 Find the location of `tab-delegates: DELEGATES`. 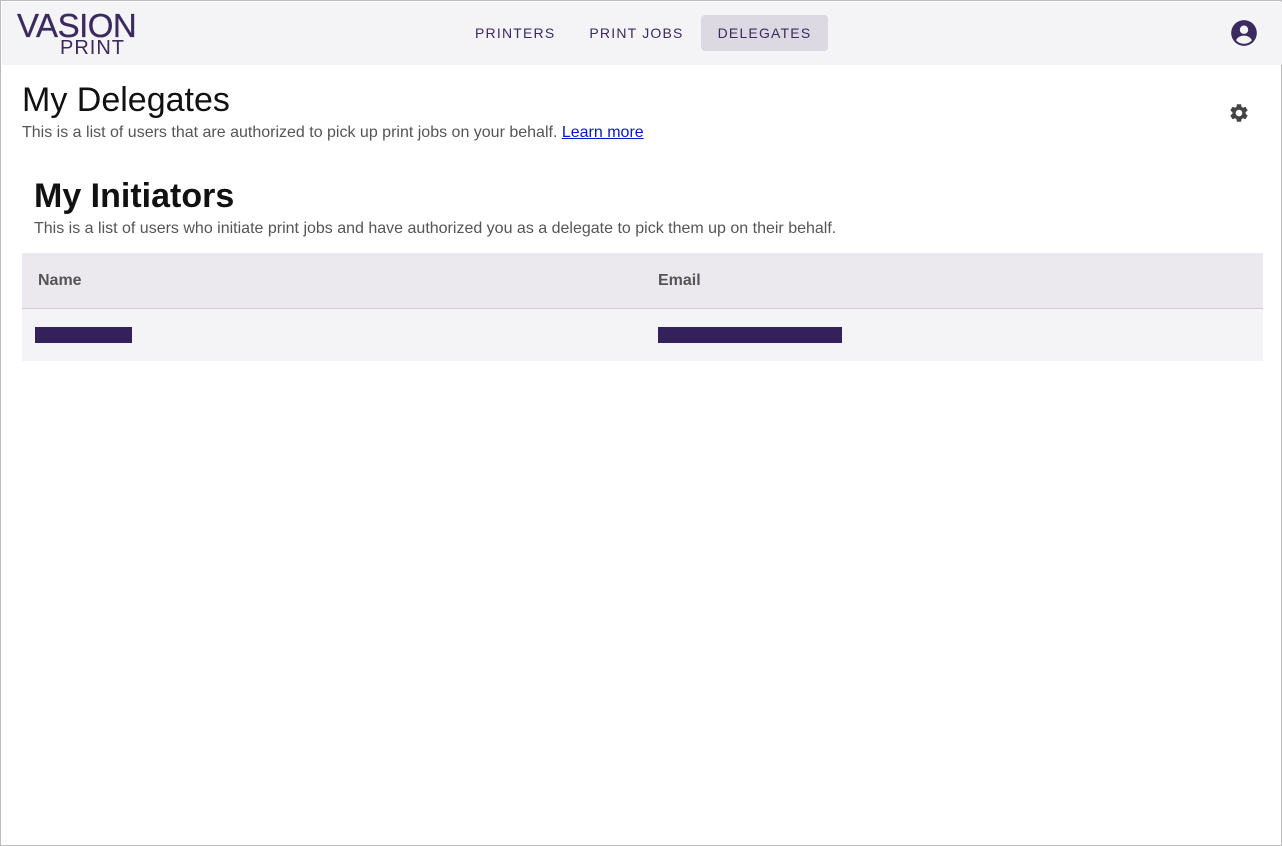

tab-delegates: DELEGATES is located at coordinates (764, 33).